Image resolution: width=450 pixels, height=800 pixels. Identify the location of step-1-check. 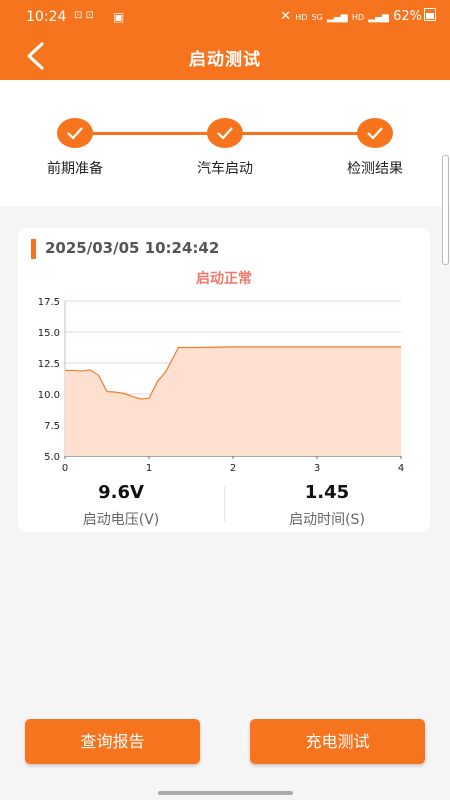
(75, 133).